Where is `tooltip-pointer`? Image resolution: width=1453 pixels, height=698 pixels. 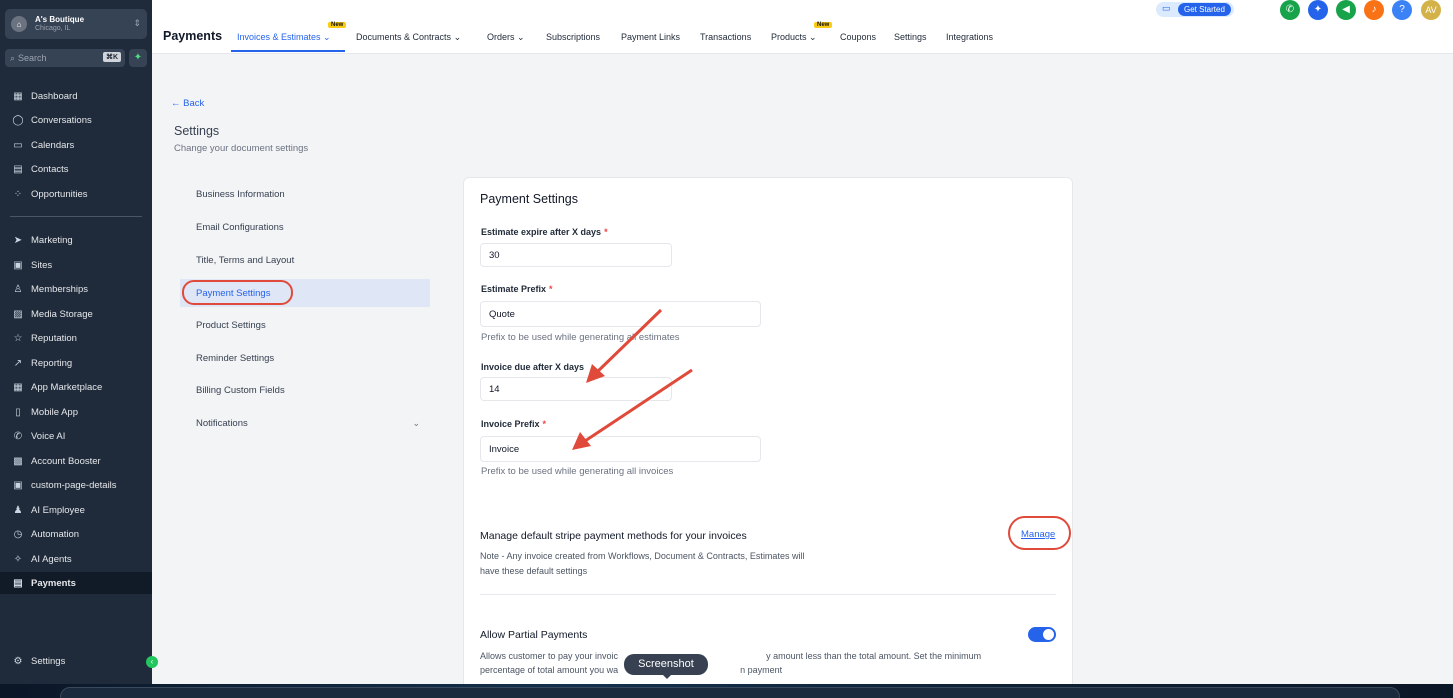
tooltip-pointer is located at coordinates (667, 676).